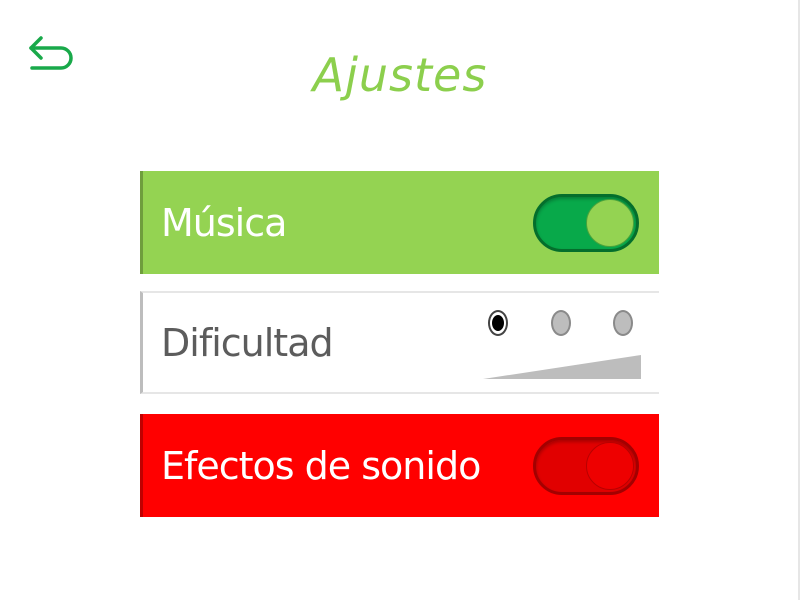  Describe the element at coordinates (610, 222) in the screenshot. I see `music-toggle-knob` at that location.